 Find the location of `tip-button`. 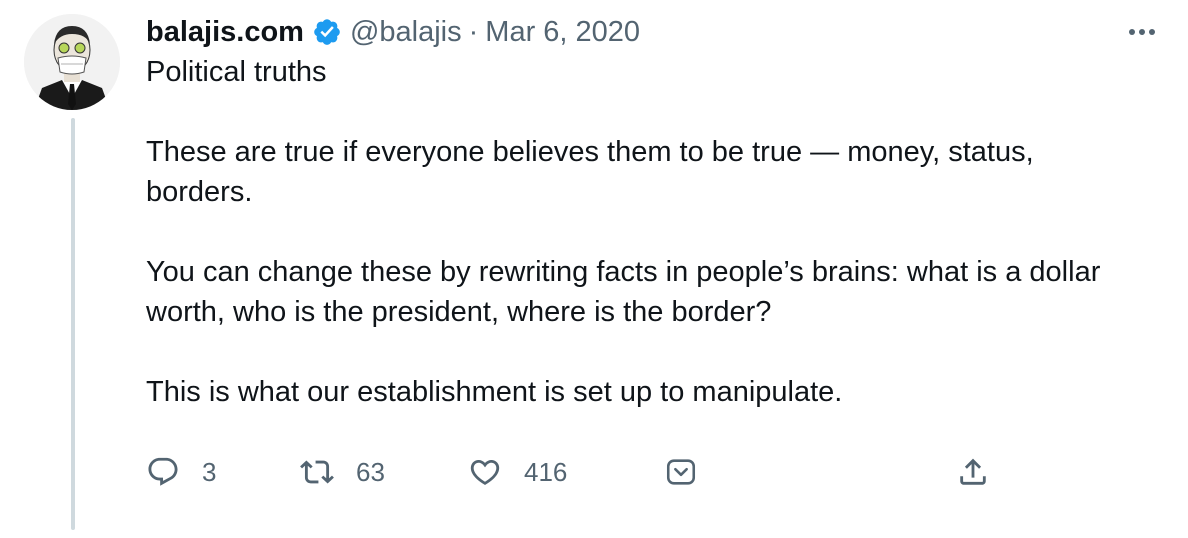

tip-button is located at coordinates (681, 472).